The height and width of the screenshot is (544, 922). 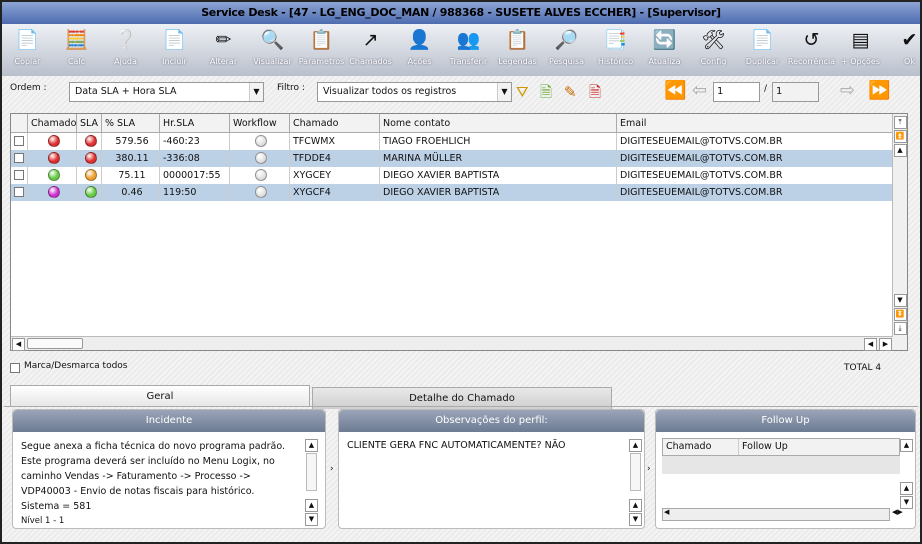 What do you see at coordinates (174, 46) in the screenshot?
I see `toolbar-button-incluir: 📄 Incluir` at bounding box center [174, 46].